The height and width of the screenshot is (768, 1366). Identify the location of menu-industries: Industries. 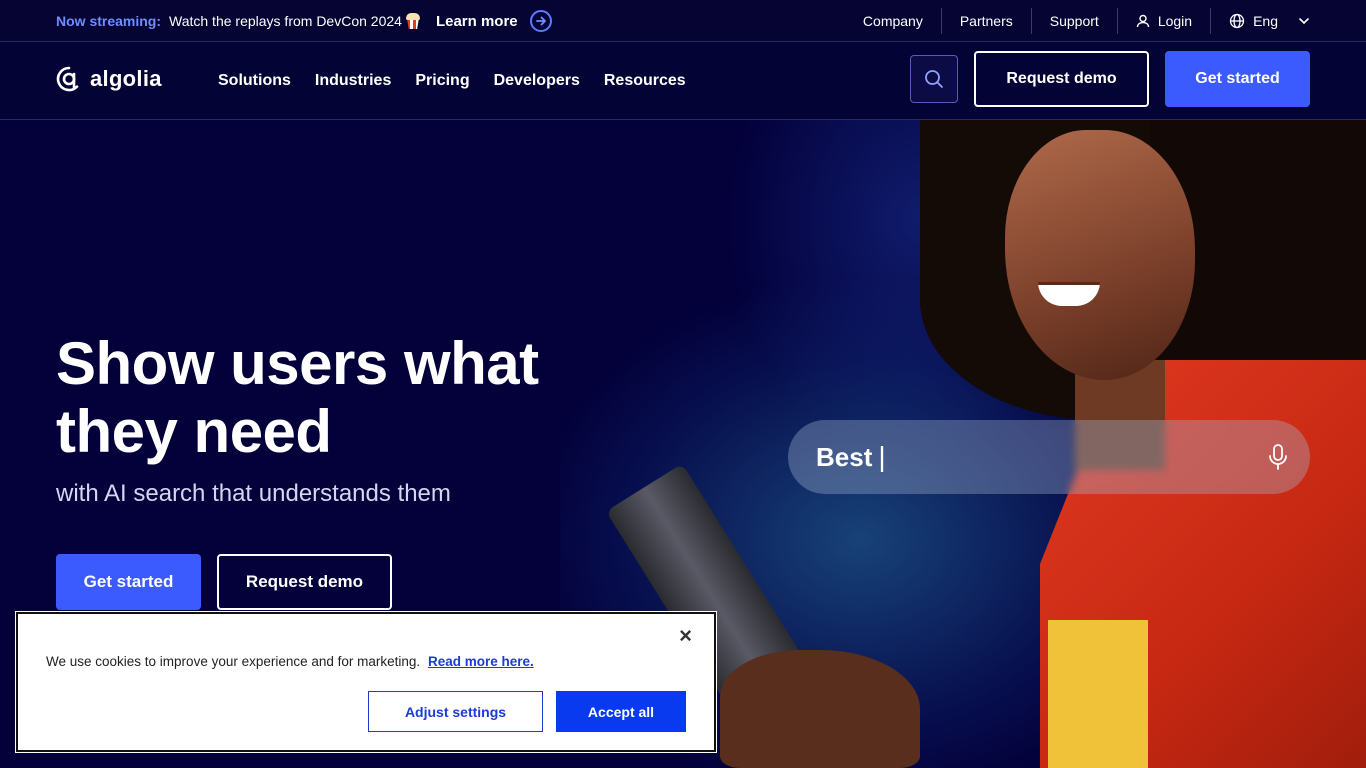
(353, 81).